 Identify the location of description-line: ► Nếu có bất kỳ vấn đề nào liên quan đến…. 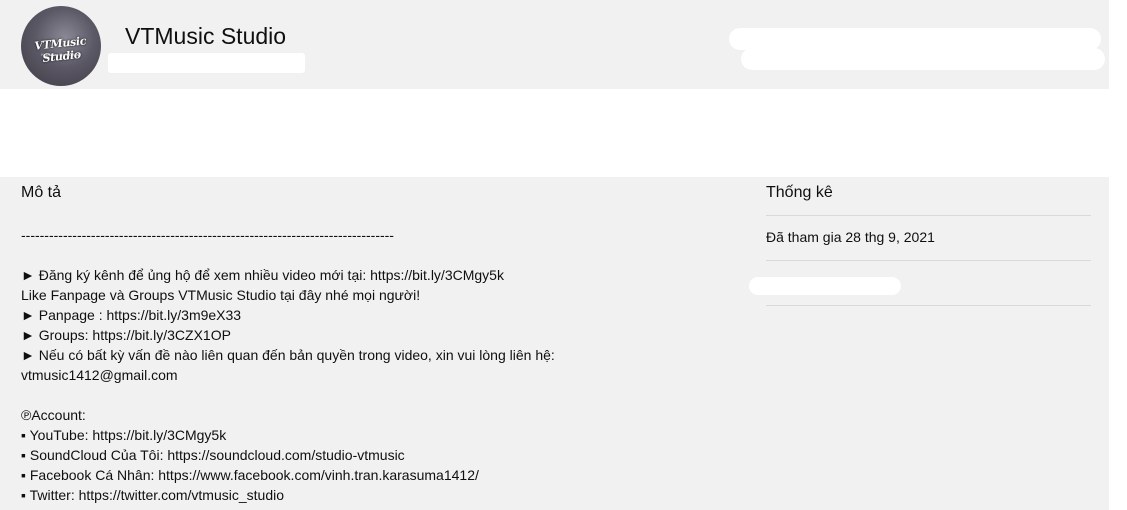
(288, 355).